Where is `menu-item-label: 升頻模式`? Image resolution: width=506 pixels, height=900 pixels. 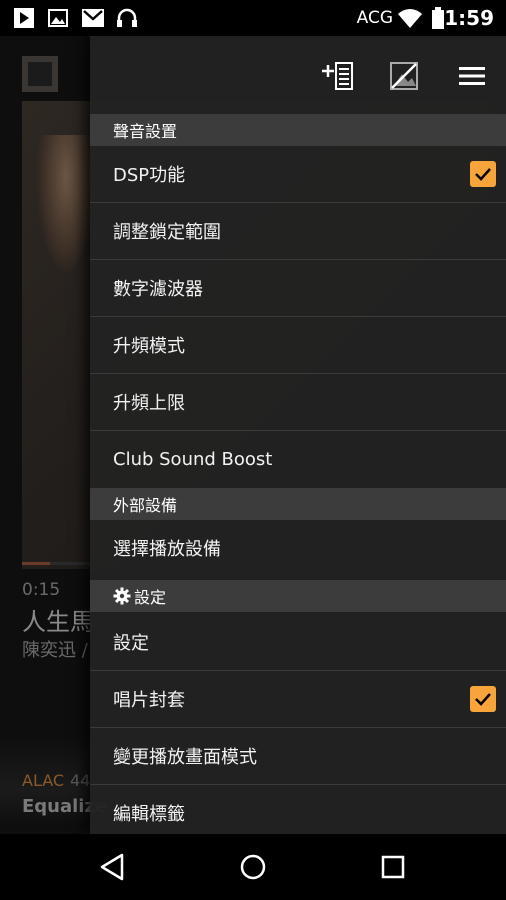 menu-item-label: 升頻模式 is located at coordinates (149, 346).